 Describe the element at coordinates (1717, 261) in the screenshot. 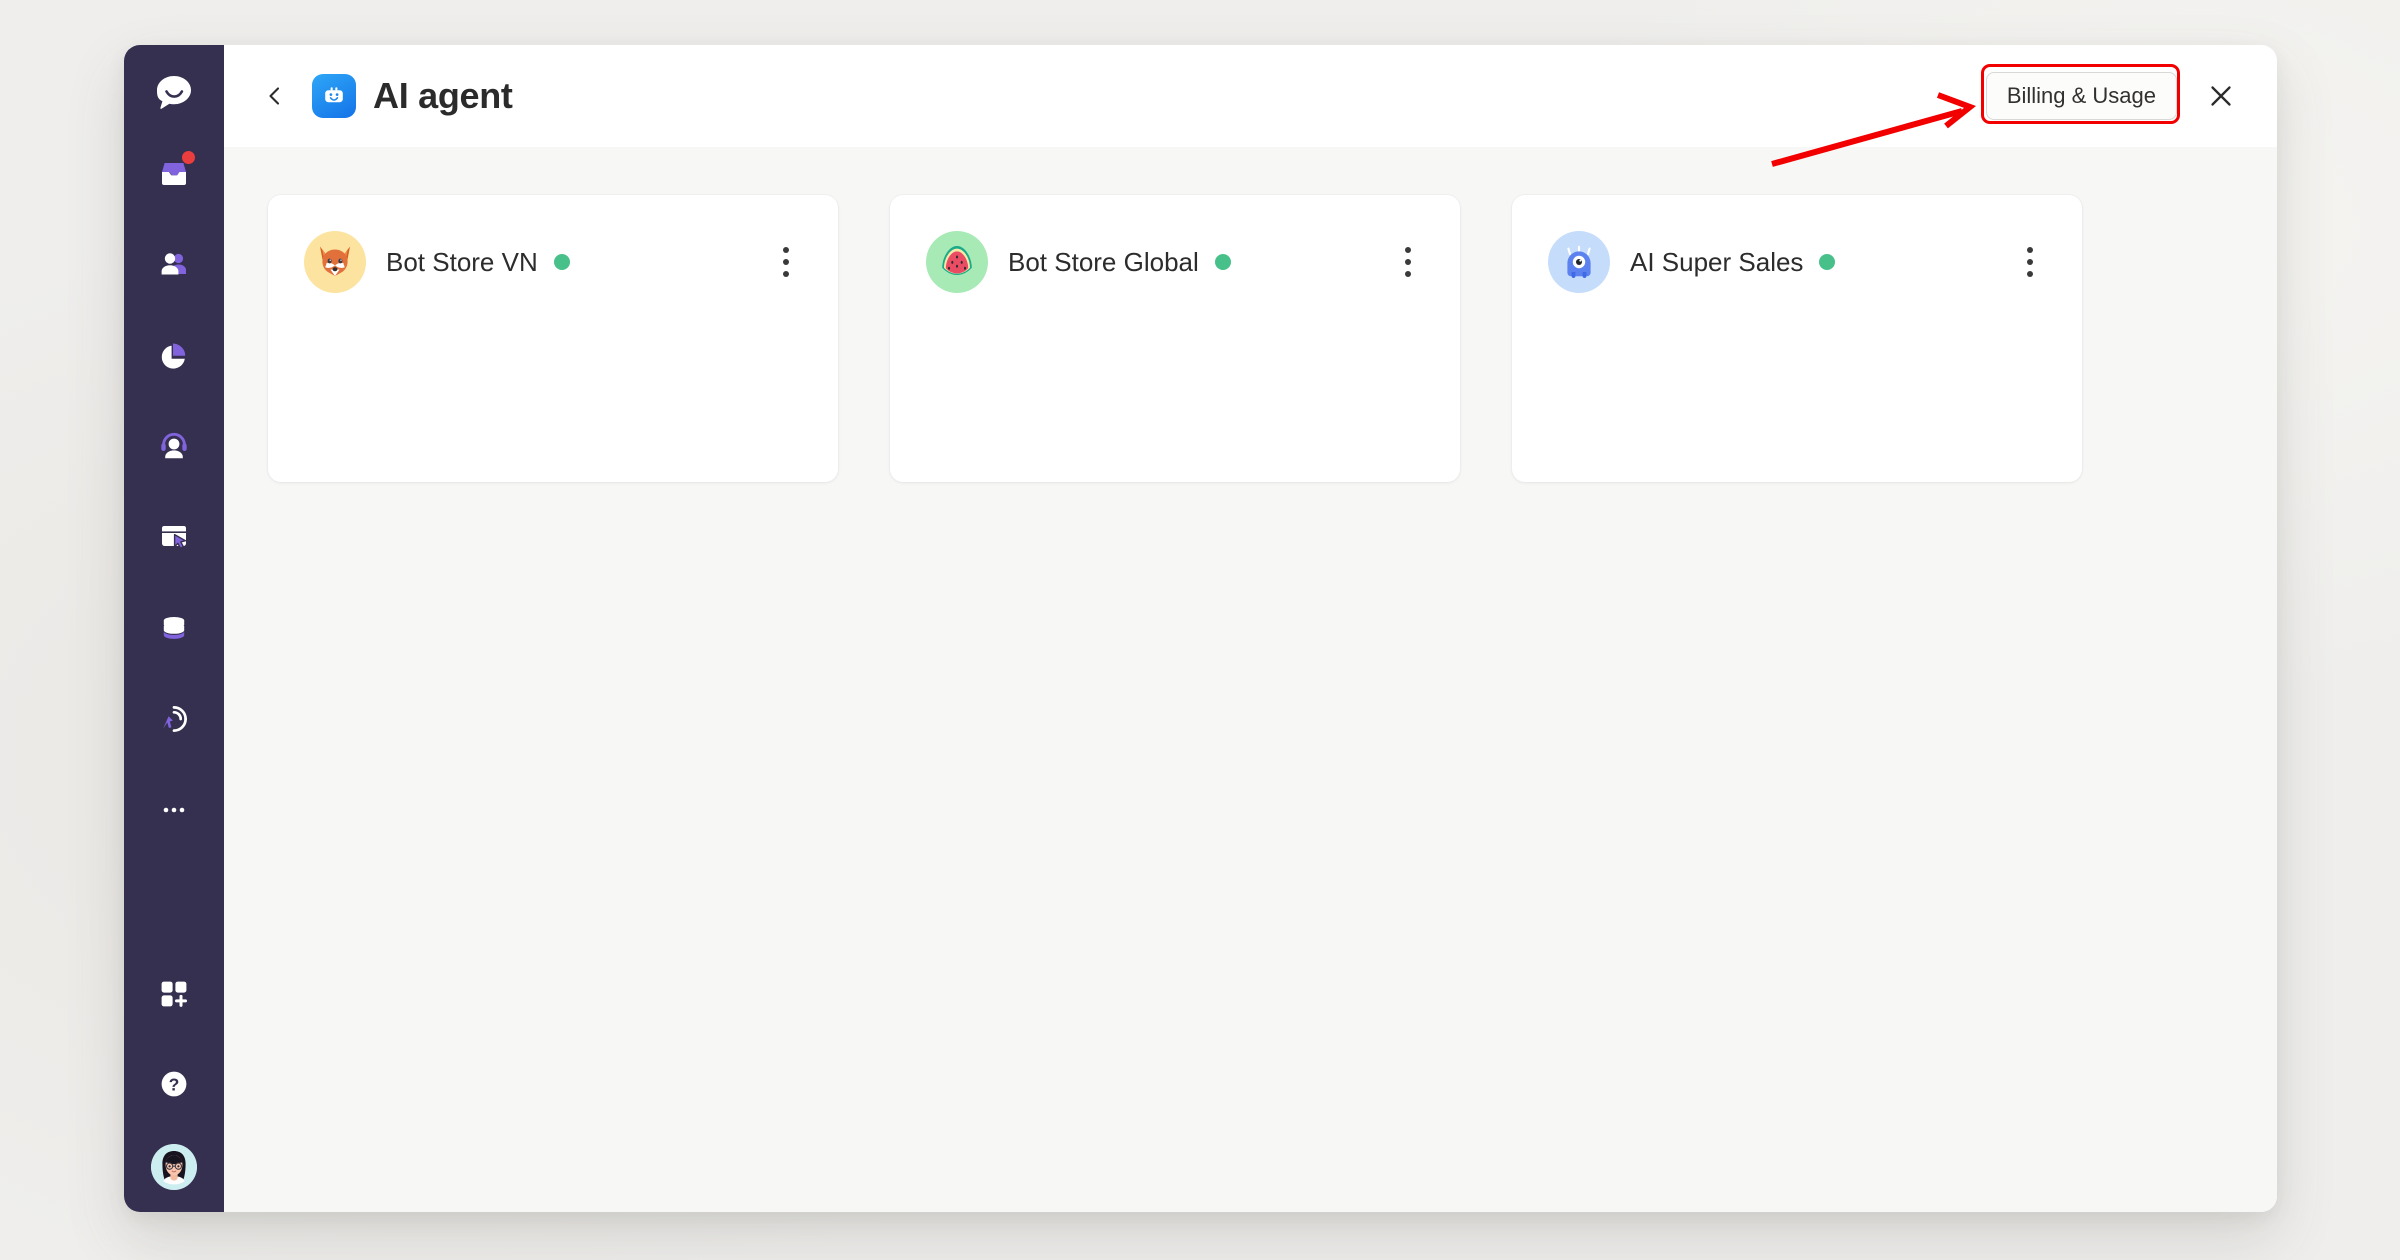

I see `bot-name: AI Super Sales` at that location.